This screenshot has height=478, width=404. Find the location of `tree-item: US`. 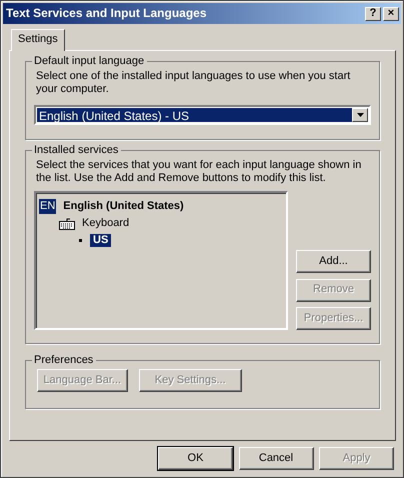

tree-item: US is located at coordinates (101, 241).